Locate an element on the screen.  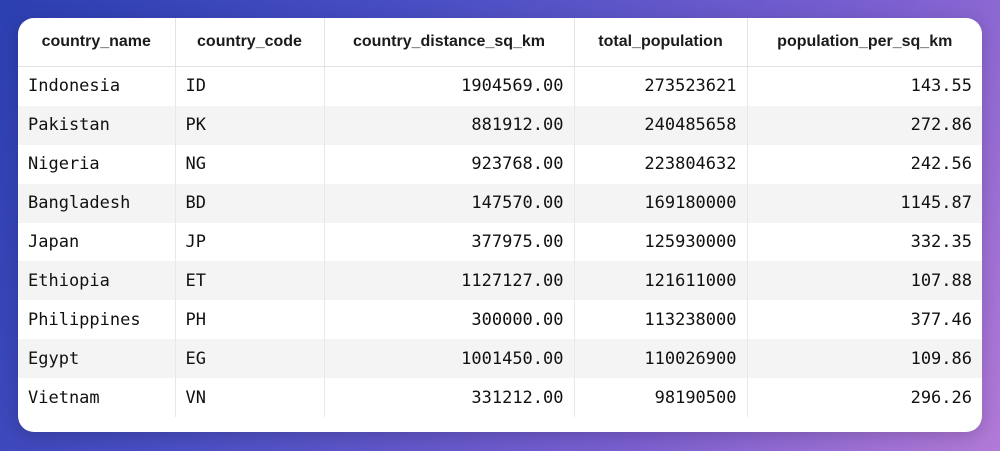
country-distance-cell: 923768.00 is located at coordinates (449, 164).